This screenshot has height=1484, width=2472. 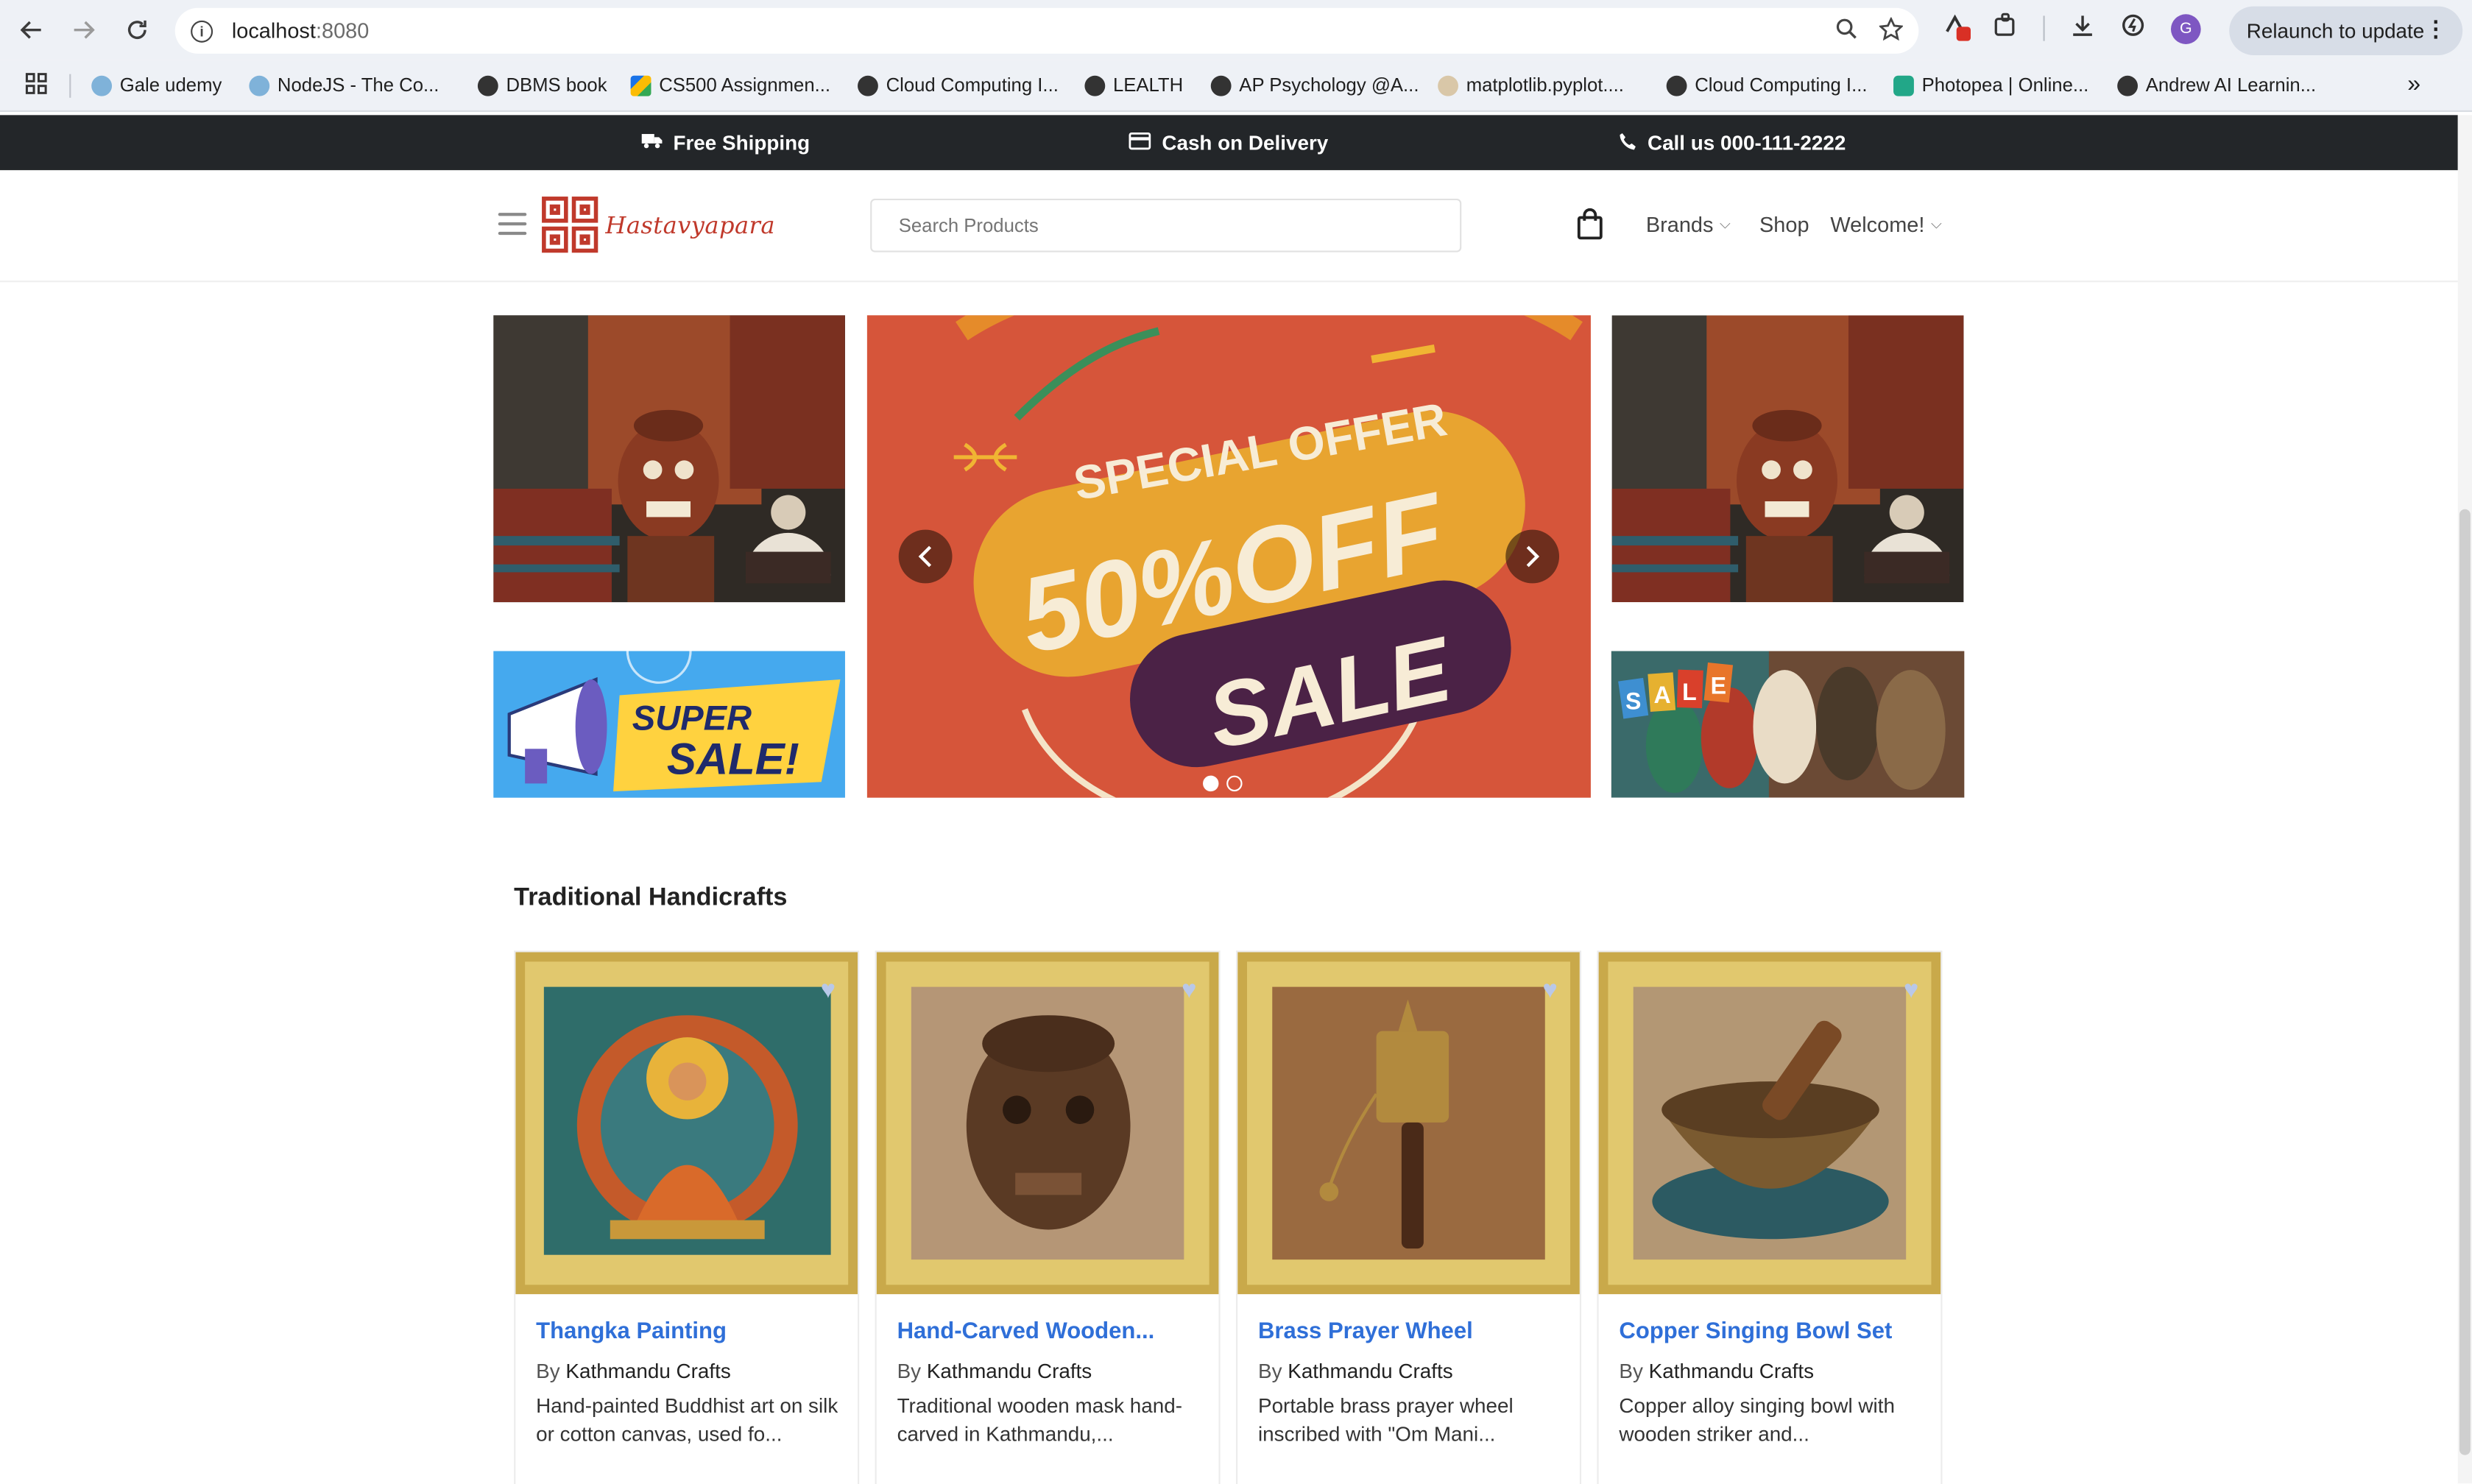 I want to click on promo-banner-handicrafts-left, so click(x=669, y=459).